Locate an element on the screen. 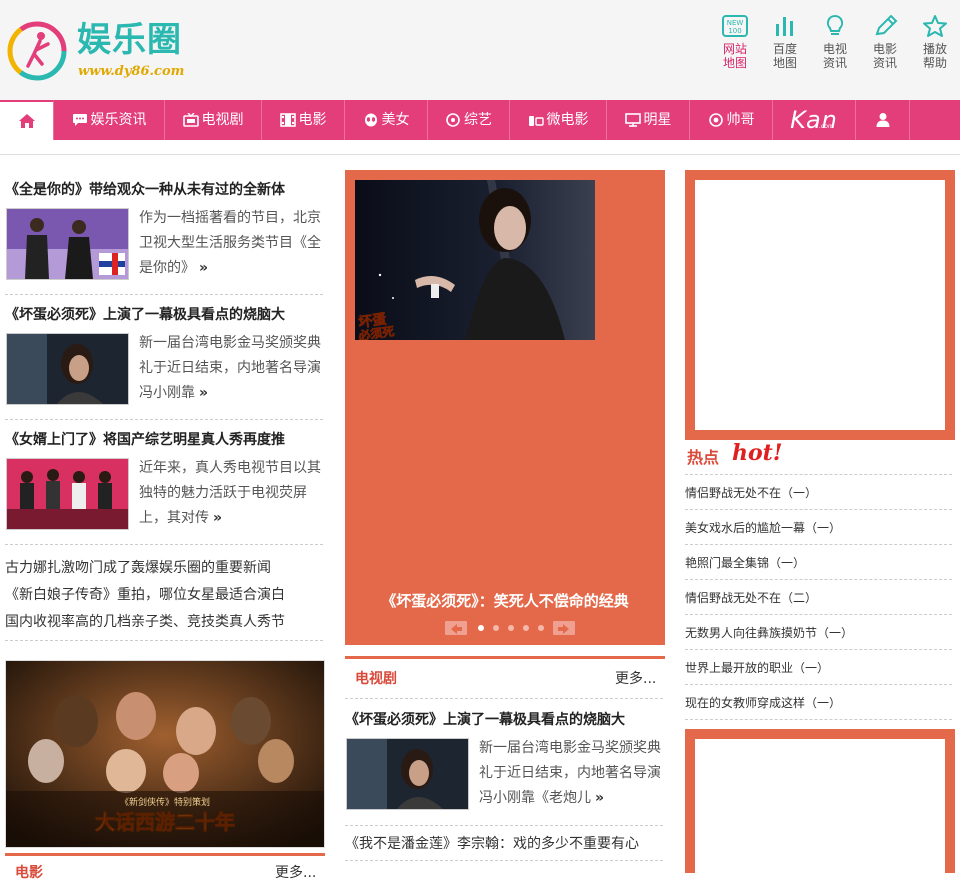 The height and width of the screenshot is (882, 960). list-item: 现在的女教师穿成这样（一） is located at coordinates (818, 702).